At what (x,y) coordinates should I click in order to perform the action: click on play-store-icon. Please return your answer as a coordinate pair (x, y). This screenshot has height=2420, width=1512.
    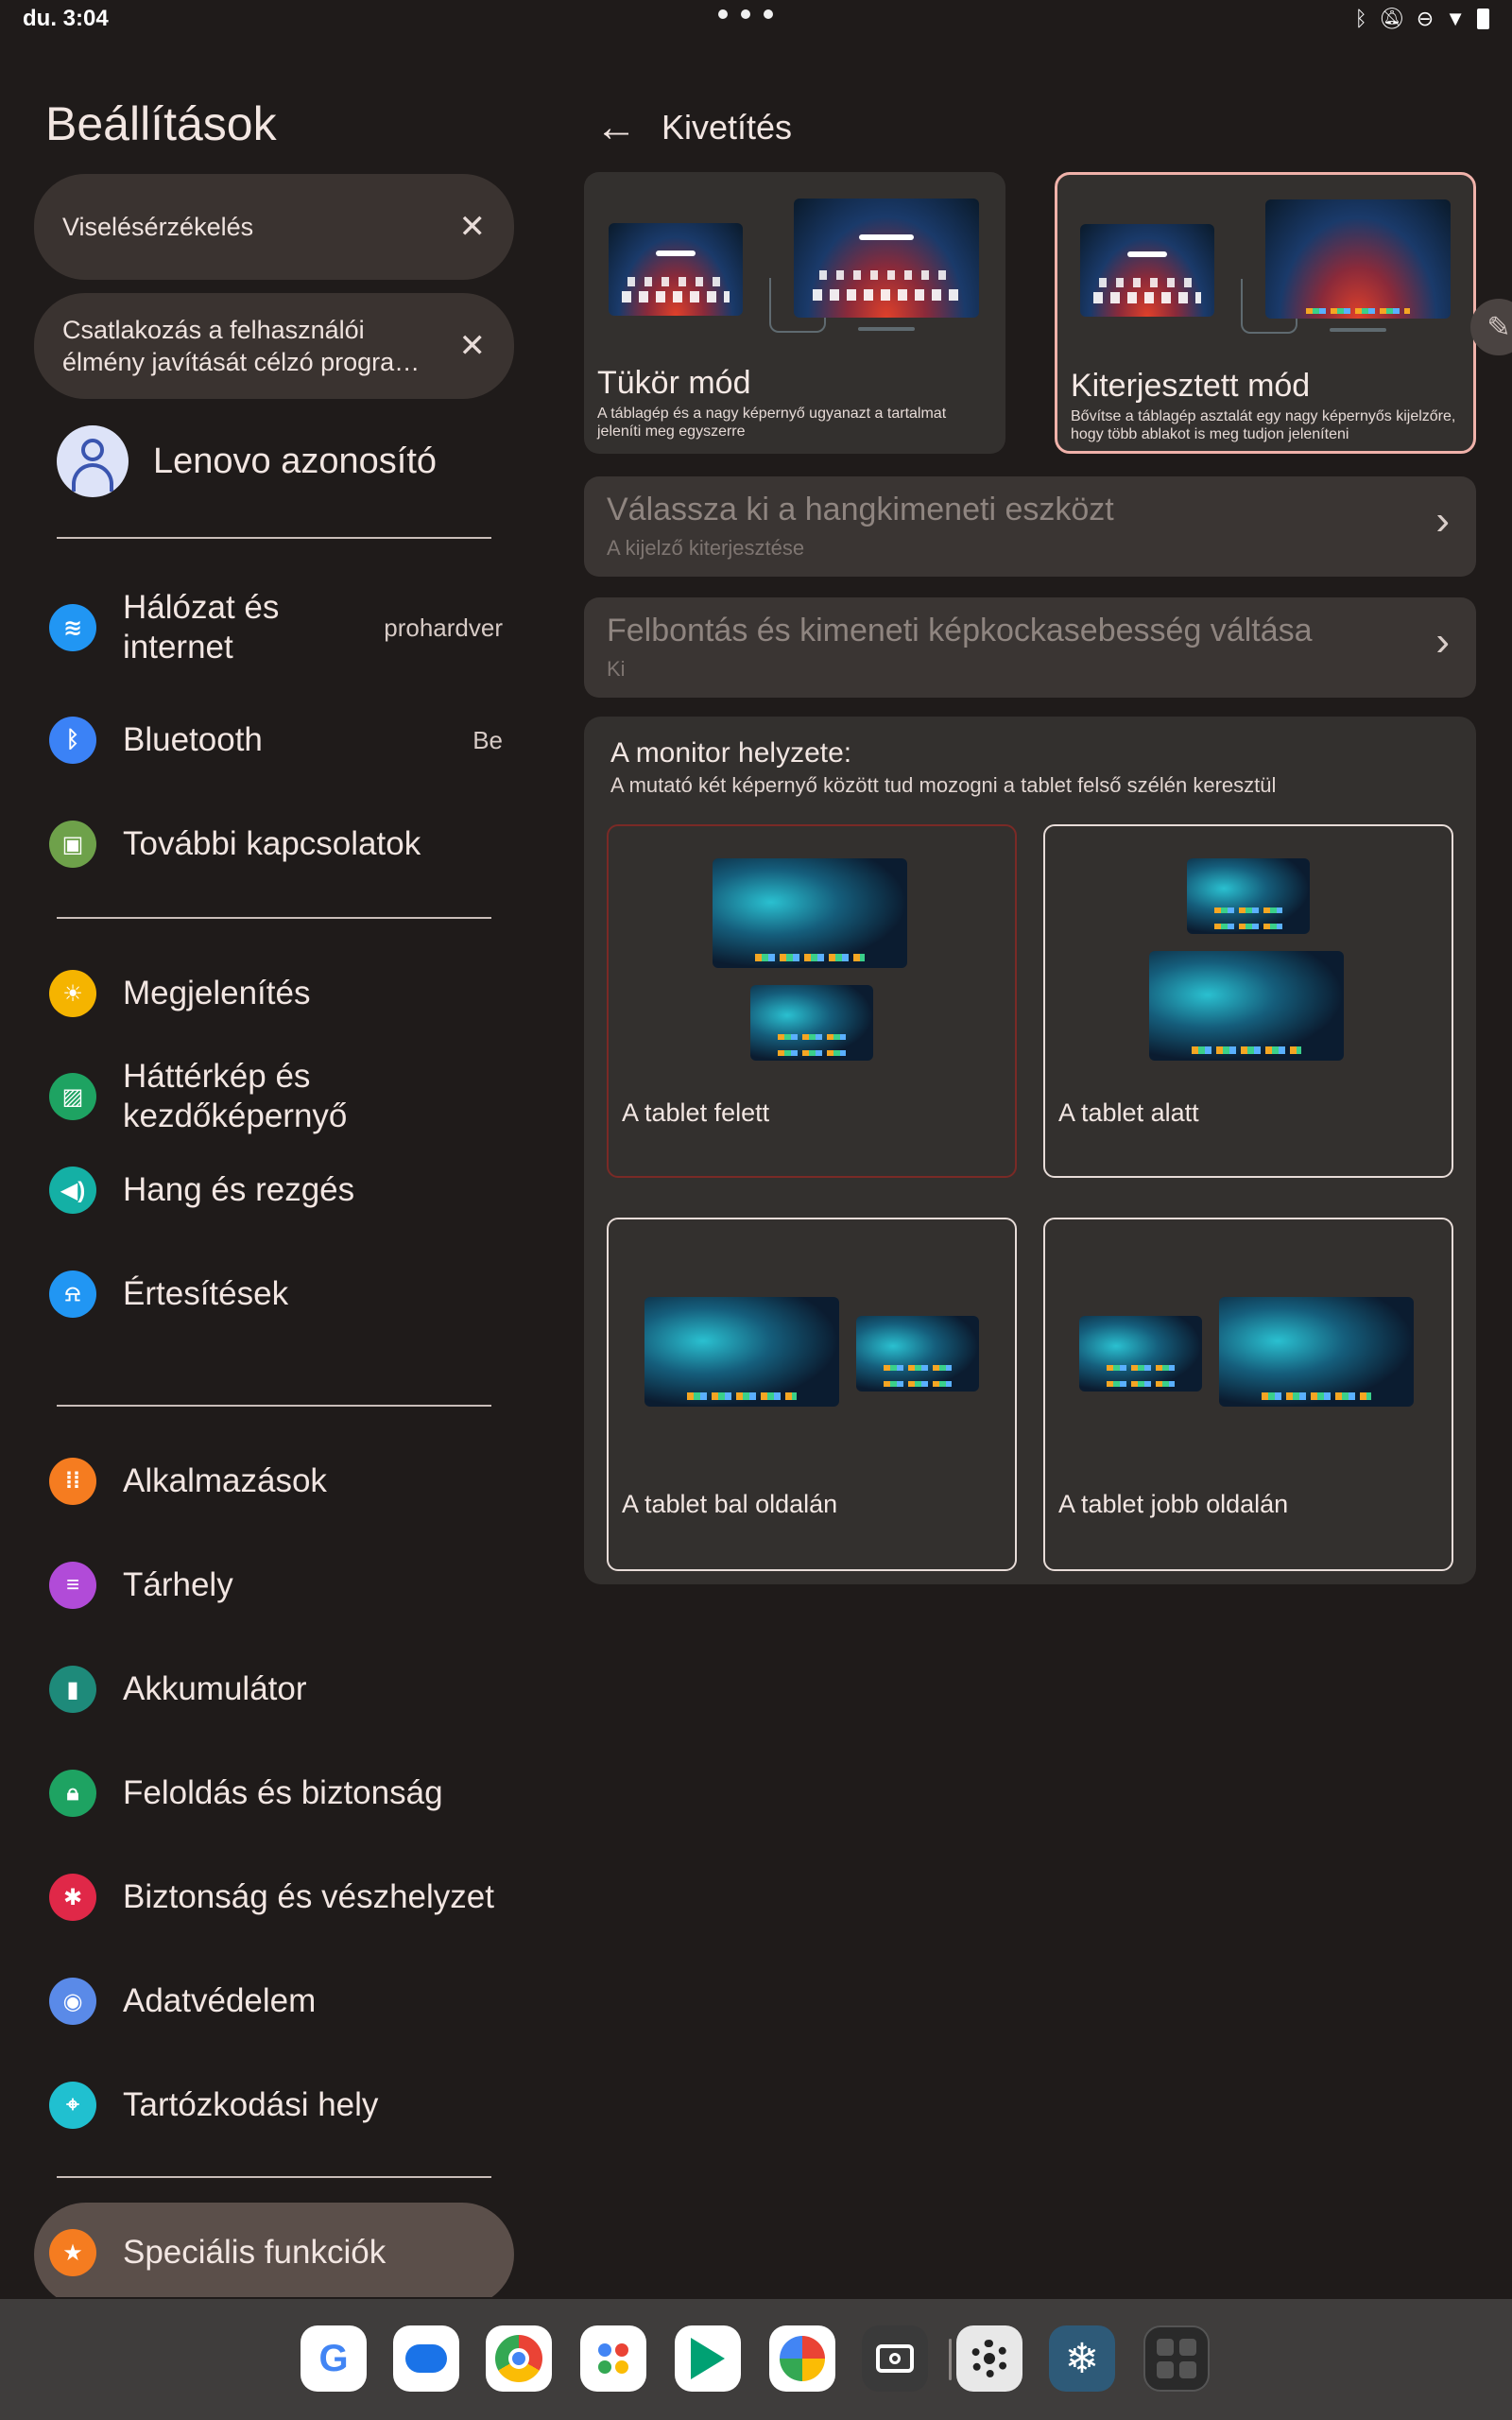
    Looking at the image, I should click on (708, 2359).